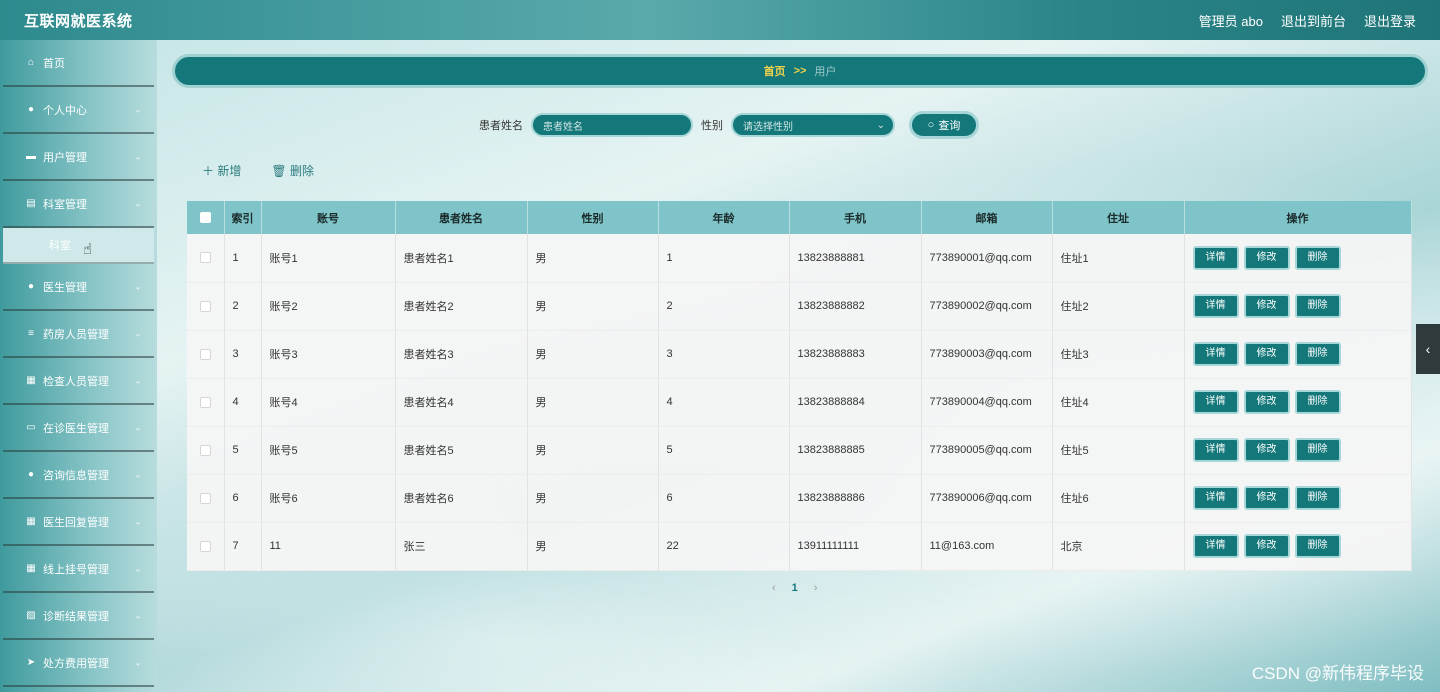 This screenshot has height=692, width=1440. I want to click on hand-cursor-icon: ☝, so click(88, 249).